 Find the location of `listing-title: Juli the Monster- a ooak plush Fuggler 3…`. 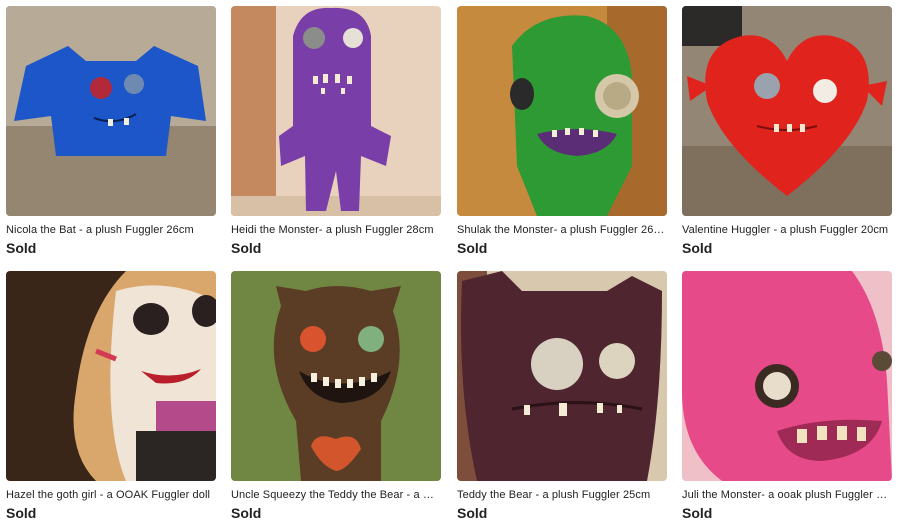

listing-title: Juli the Monster- a ooak plush Fuggler 3… is located at coordinates (786, 495).